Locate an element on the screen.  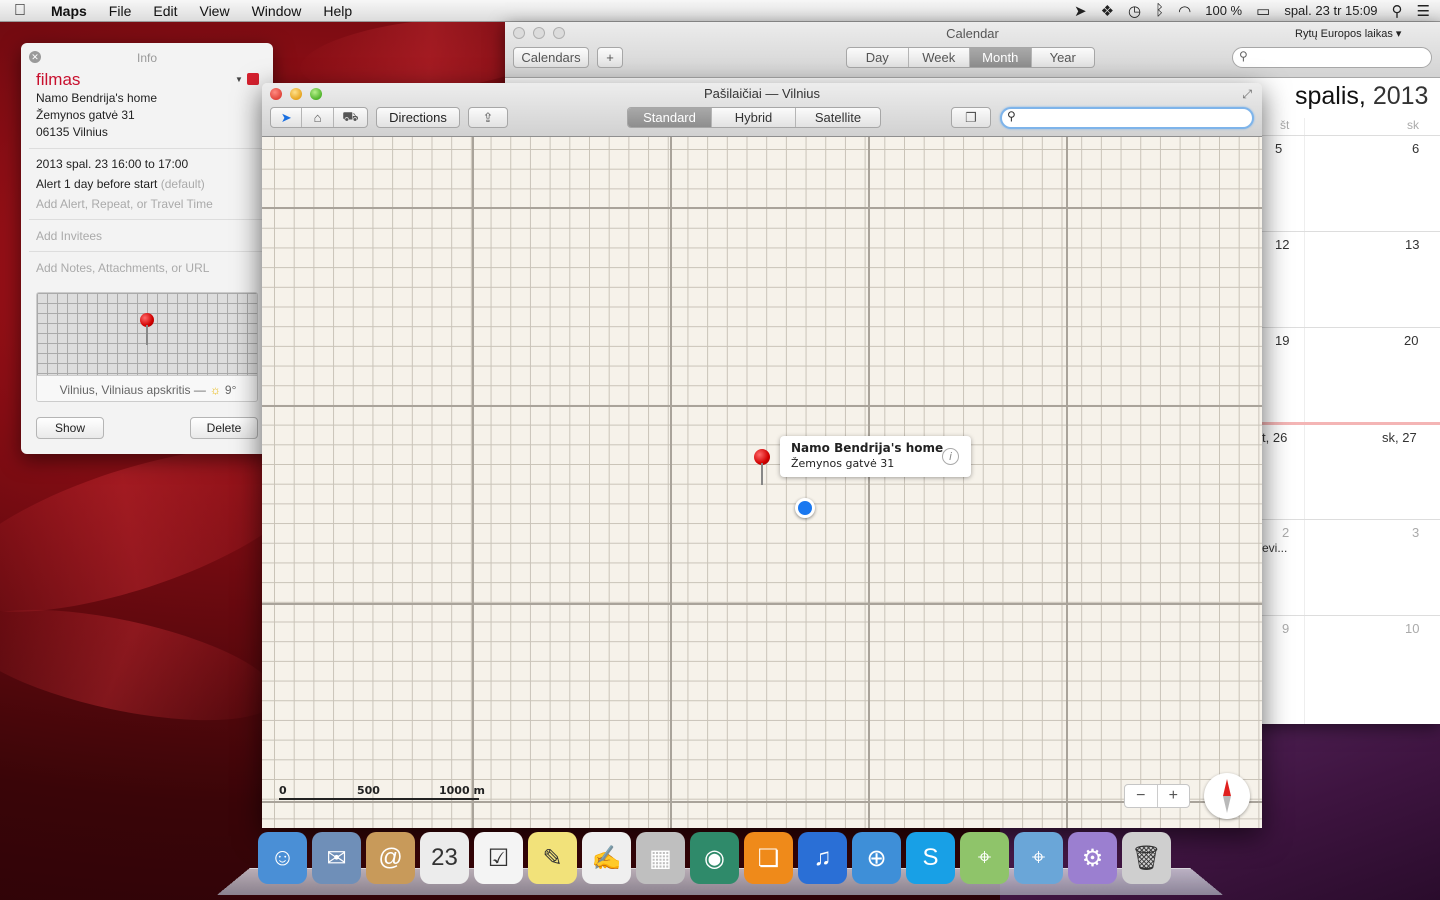
calculator-icon: ▦ is located at coordinates (660, 858).